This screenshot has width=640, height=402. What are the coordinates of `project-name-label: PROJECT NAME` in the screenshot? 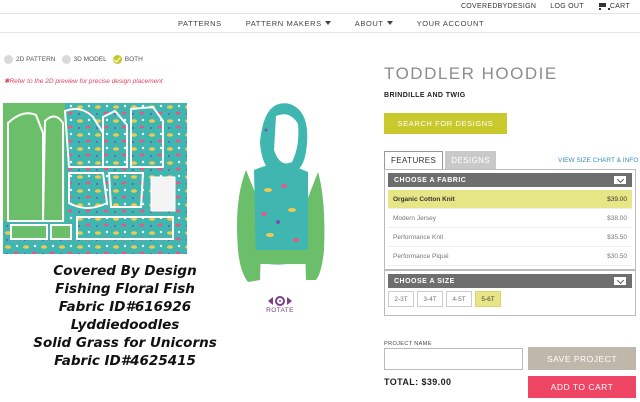 It's located at (408, 344).